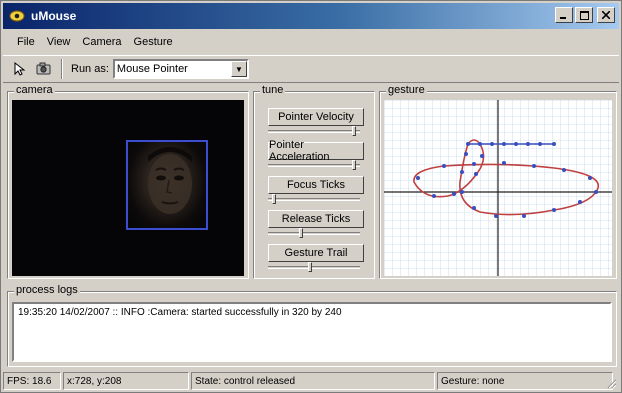  I want to click on pointer-velocity-thumb, so click(353, 131).